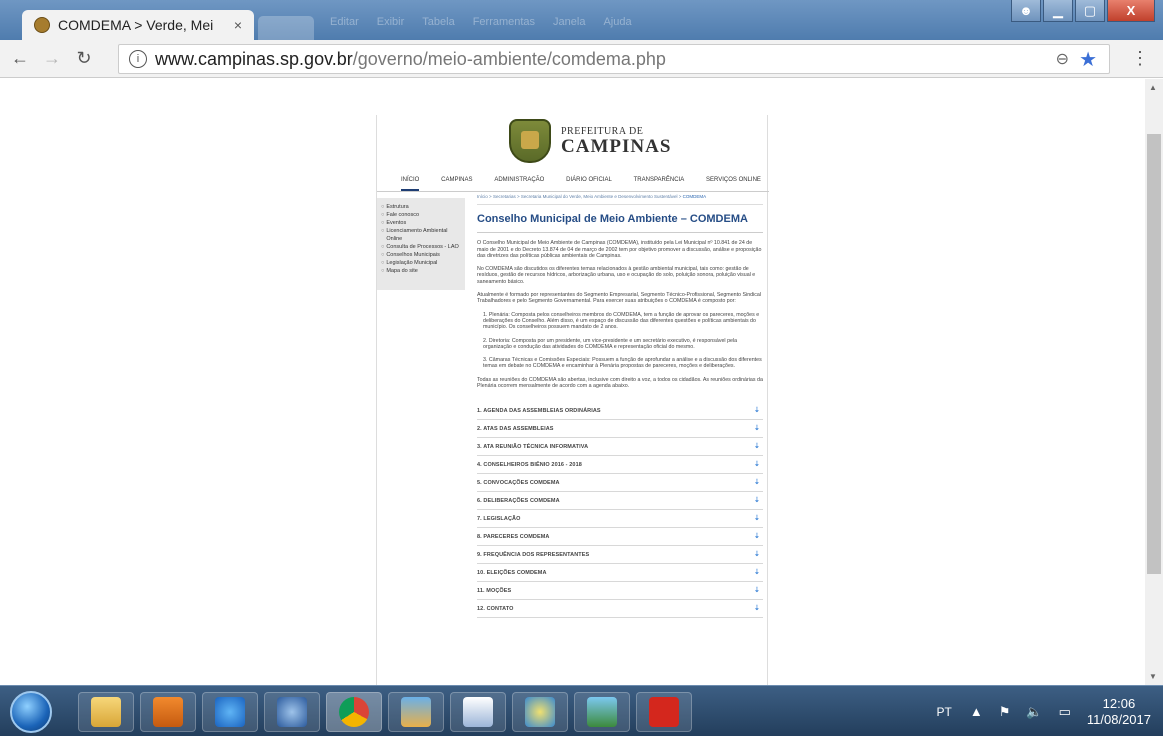 The height and width of the screenshot is (737, 1163). Describe the element at coordinates (482, 196) in the screenshot. I see `breadcrumb-link: Início` at that location.